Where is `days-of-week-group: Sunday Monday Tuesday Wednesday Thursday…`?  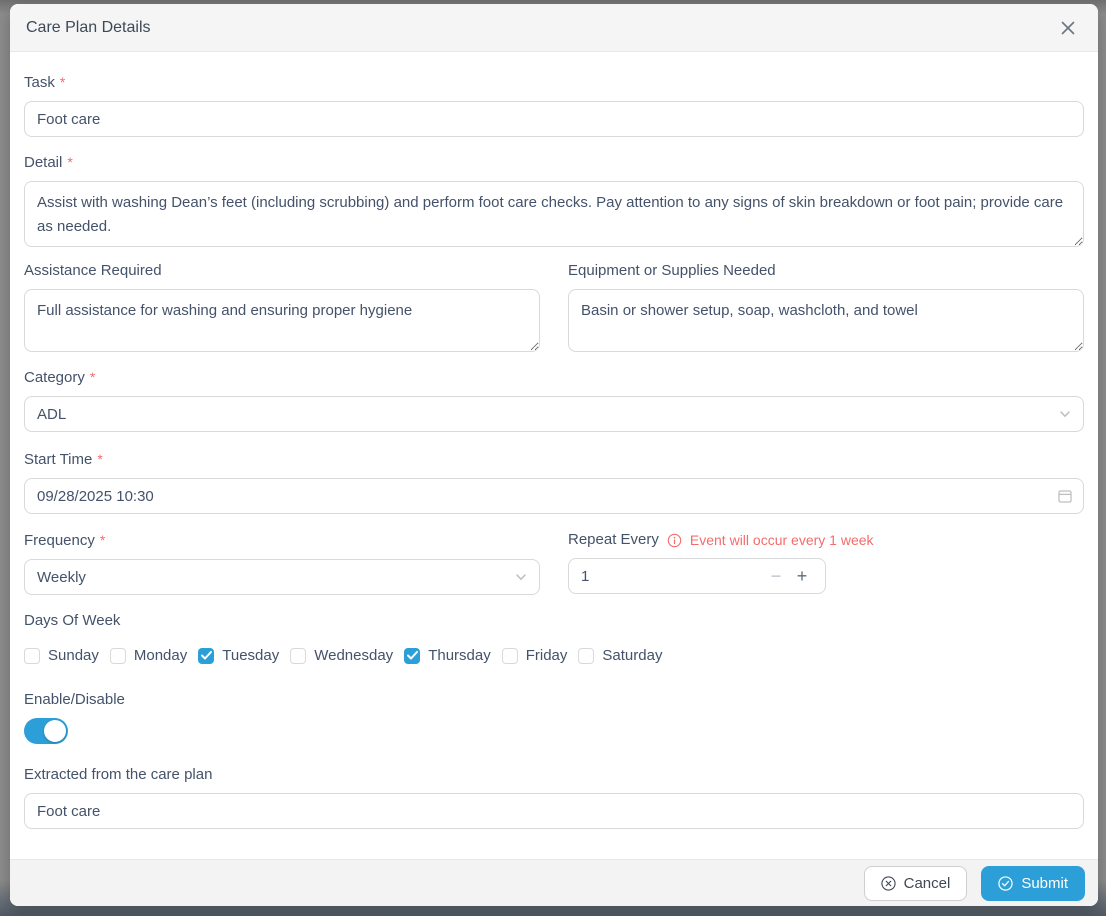 days-of-week-group: Sunday Monday Tuesday Wednesday Thursday… is located at coordinates (554, 655).